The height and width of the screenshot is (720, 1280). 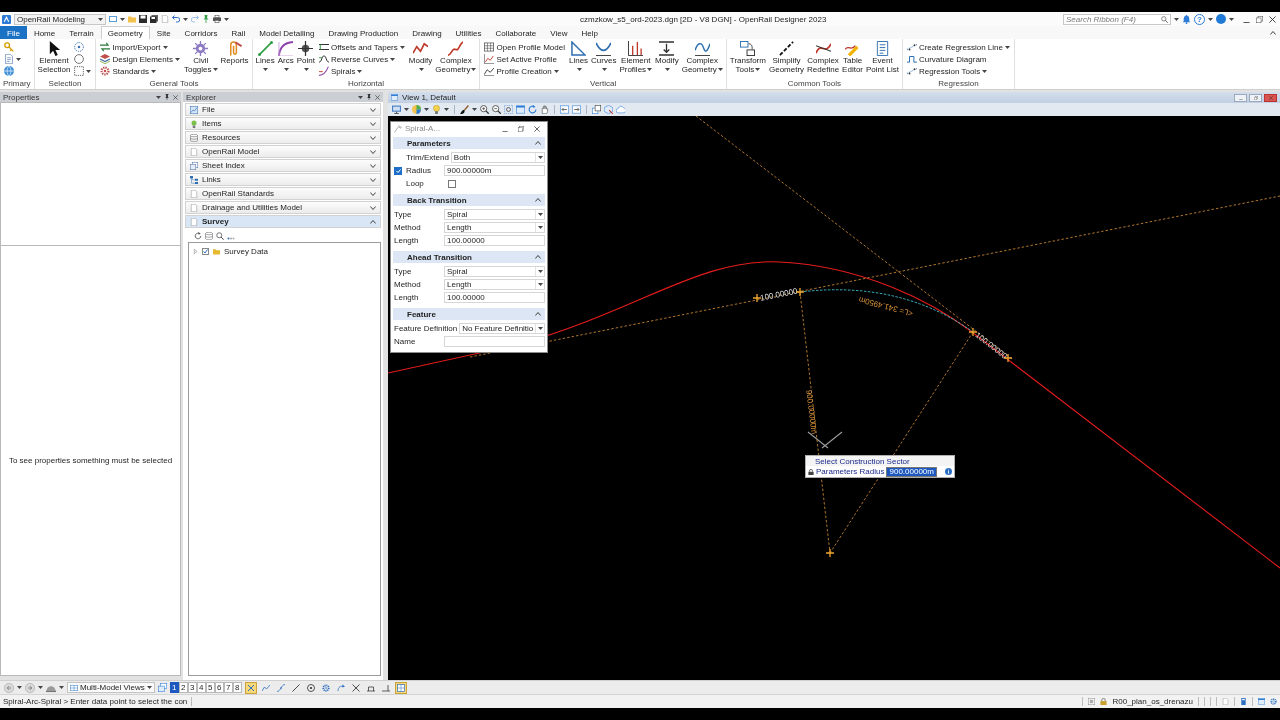 I want to click on previous-view-icon, so click(x=564, y=109).